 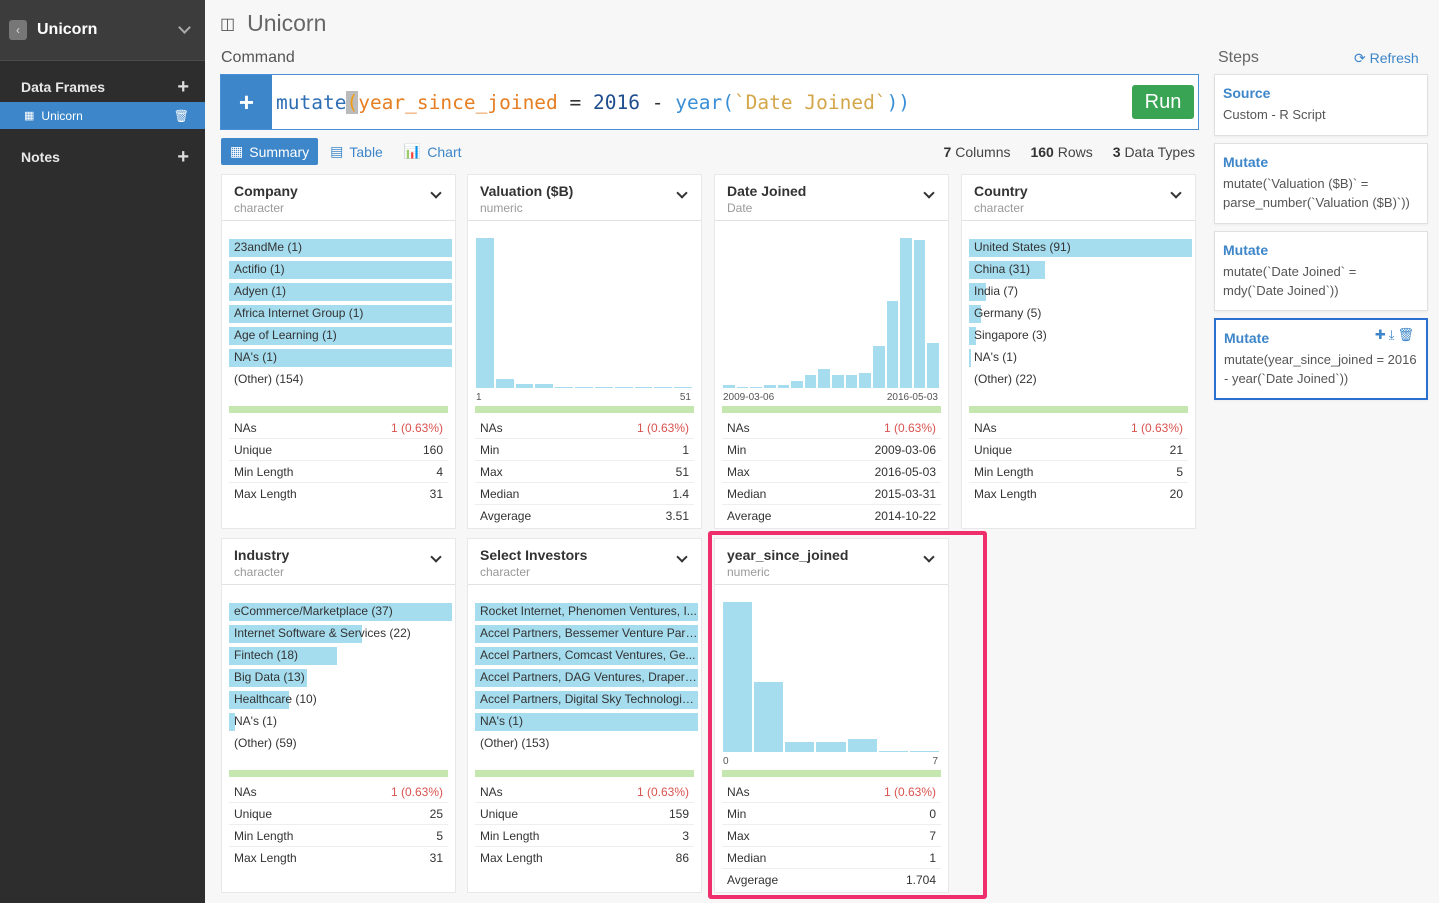 What do you see at coordinates (1008, 313) in the screenshot?
I see `category-label: Germany (5)` at bounding box center [1008, 313].